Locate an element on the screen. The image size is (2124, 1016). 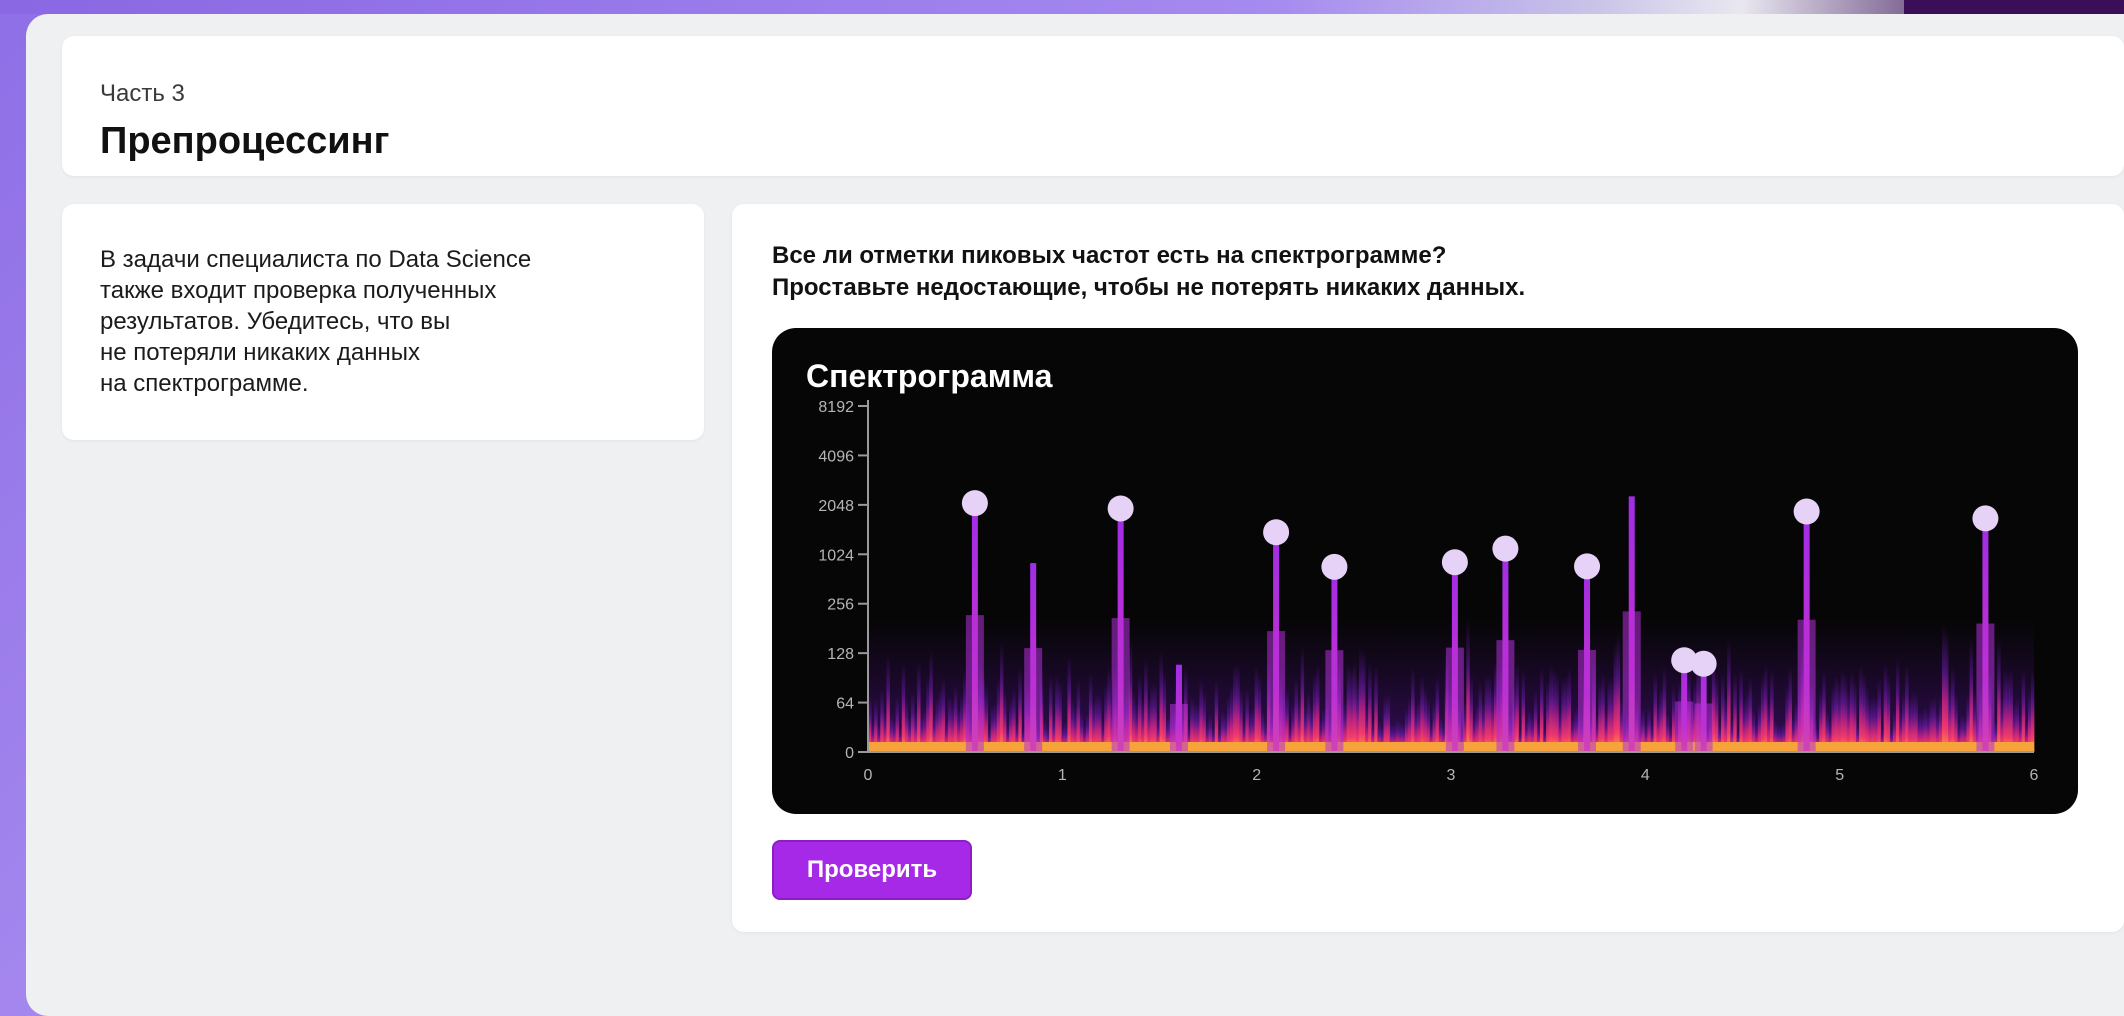
y-tick-label: 128 is located at coordinates (840, 654).